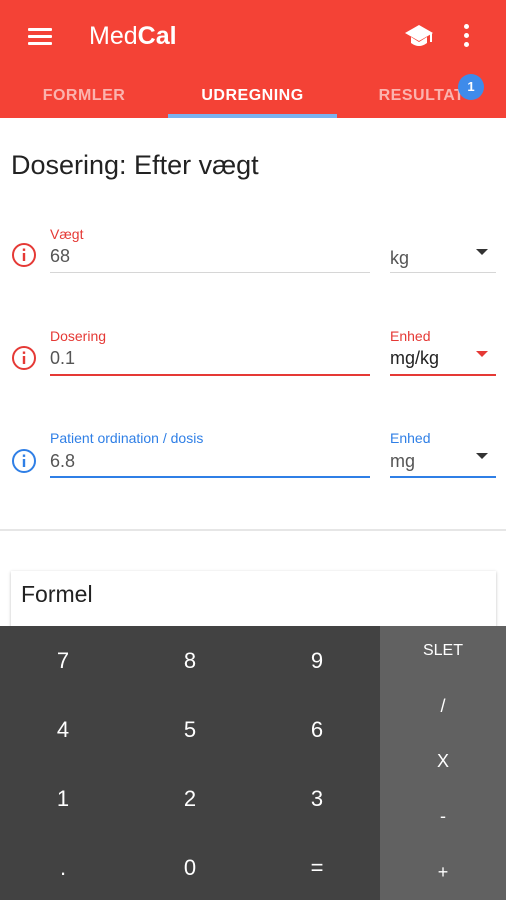  What do you see at coordinates (190, 799) in the screenshot?
I see `key-2: 2` at bounding box center [190, 799].